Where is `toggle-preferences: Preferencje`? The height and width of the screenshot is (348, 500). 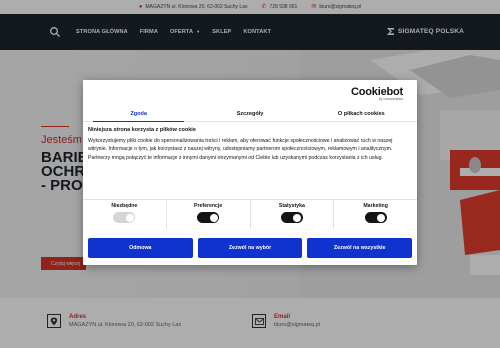
toggle-preferences: Preferencje is located at coordinates (207, 214).